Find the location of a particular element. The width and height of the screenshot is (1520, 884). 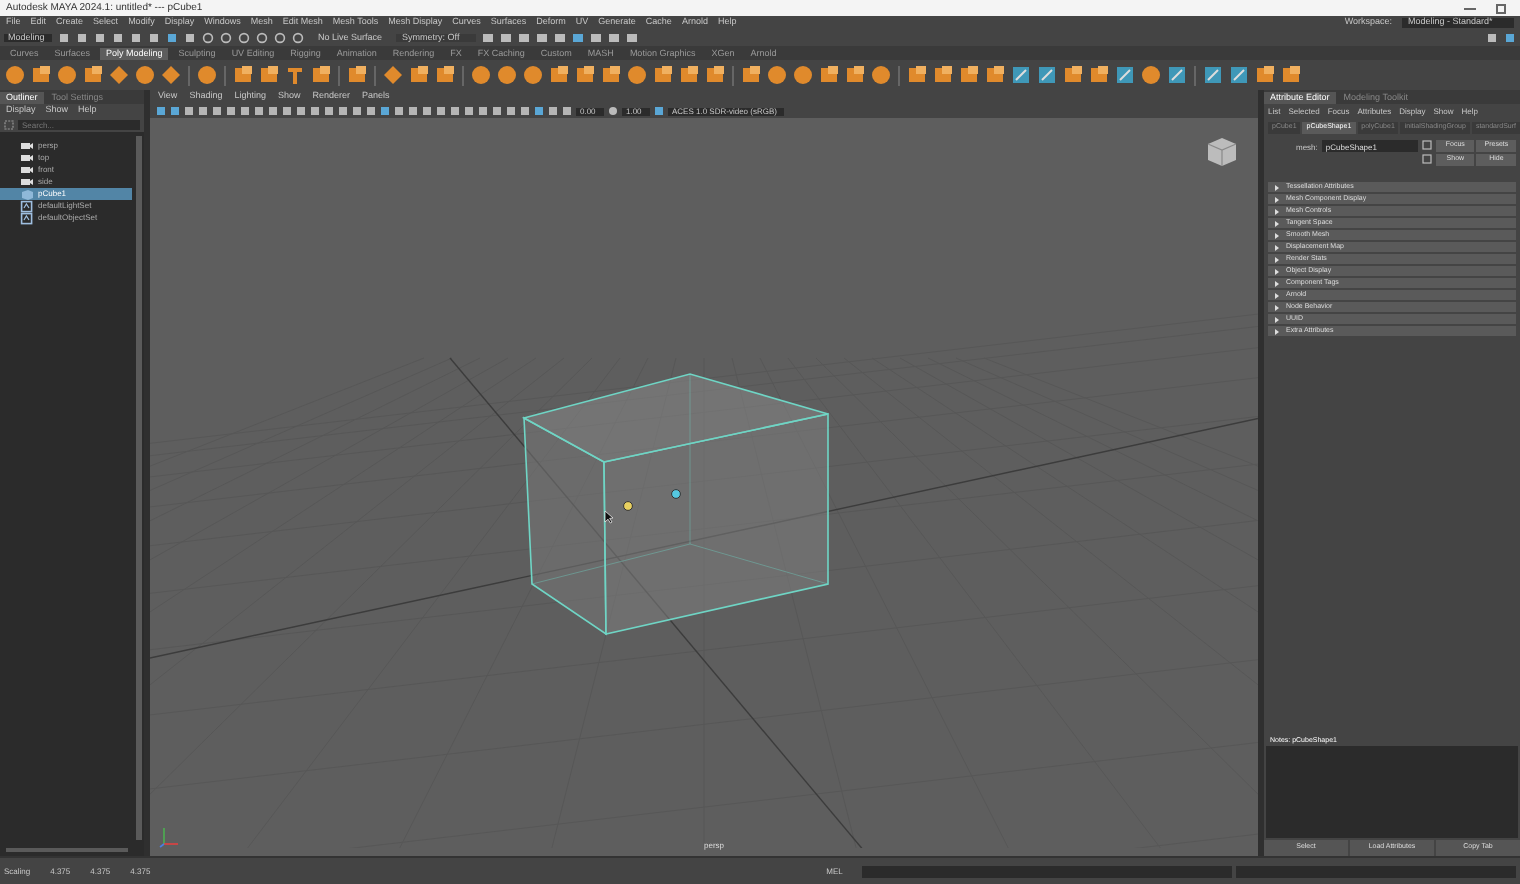

axis-icon is located at coordinates (170, 836).